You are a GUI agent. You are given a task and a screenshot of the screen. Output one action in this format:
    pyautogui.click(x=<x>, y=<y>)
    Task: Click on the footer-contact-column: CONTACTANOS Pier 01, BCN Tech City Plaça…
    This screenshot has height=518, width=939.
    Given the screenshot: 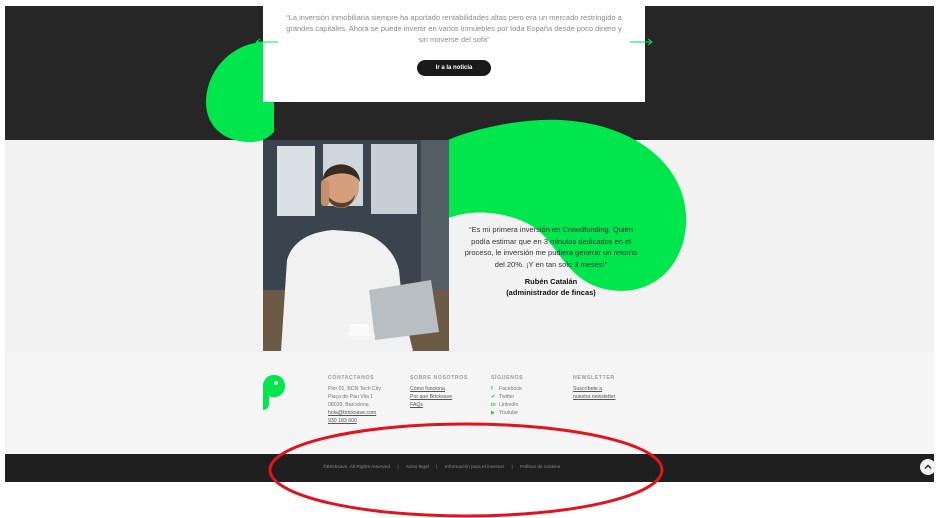 What is the action you would take?
    pyautogui.click(x=354, y=399)
    